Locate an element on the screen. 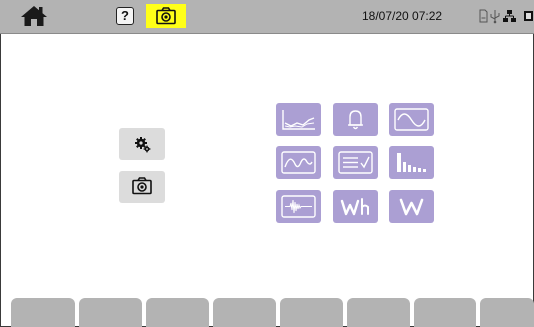  monitoring-mode-tile is located at coordinates (355, 162).